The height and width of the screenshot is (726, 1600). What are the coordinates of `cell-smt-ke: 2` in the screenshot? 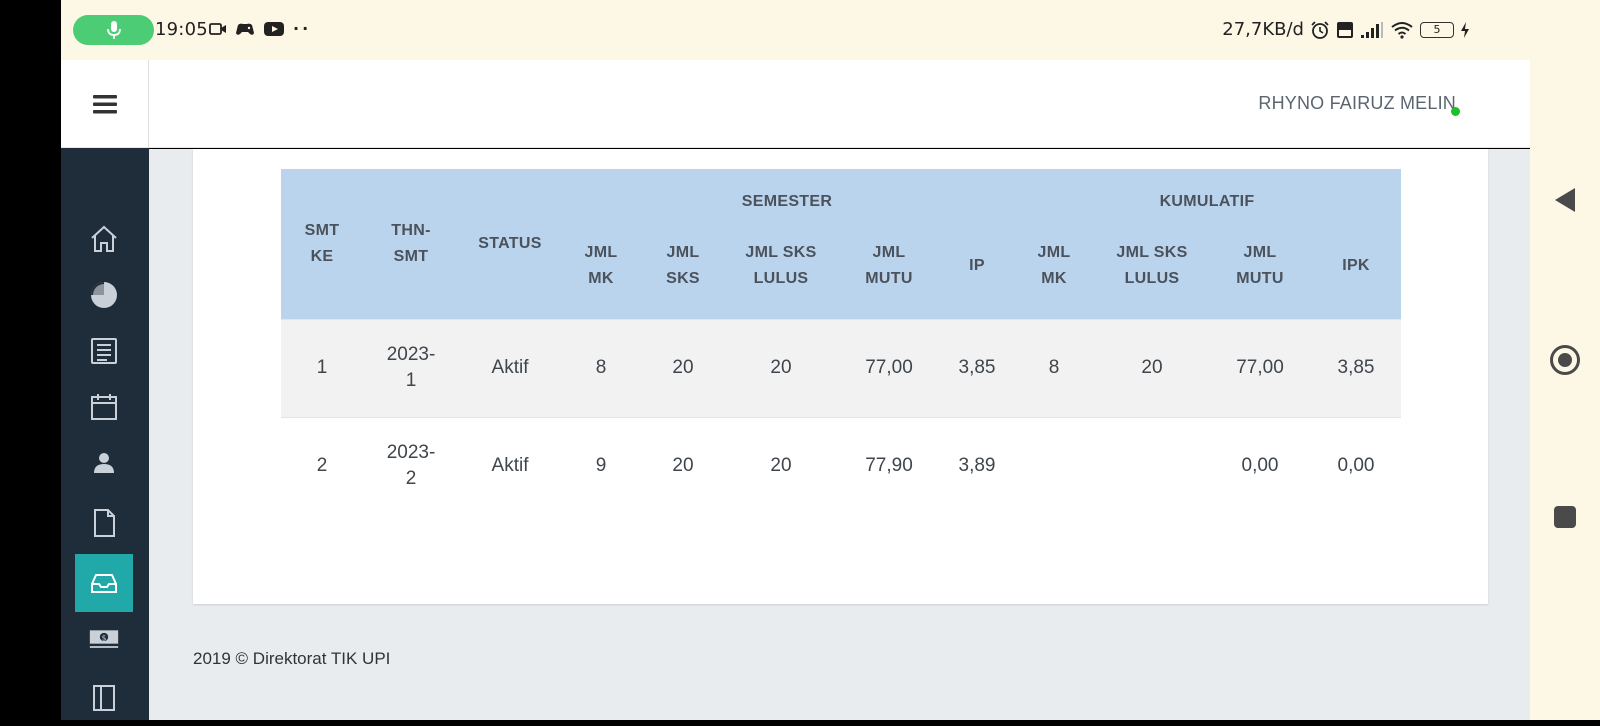 It's located at (322, 465).